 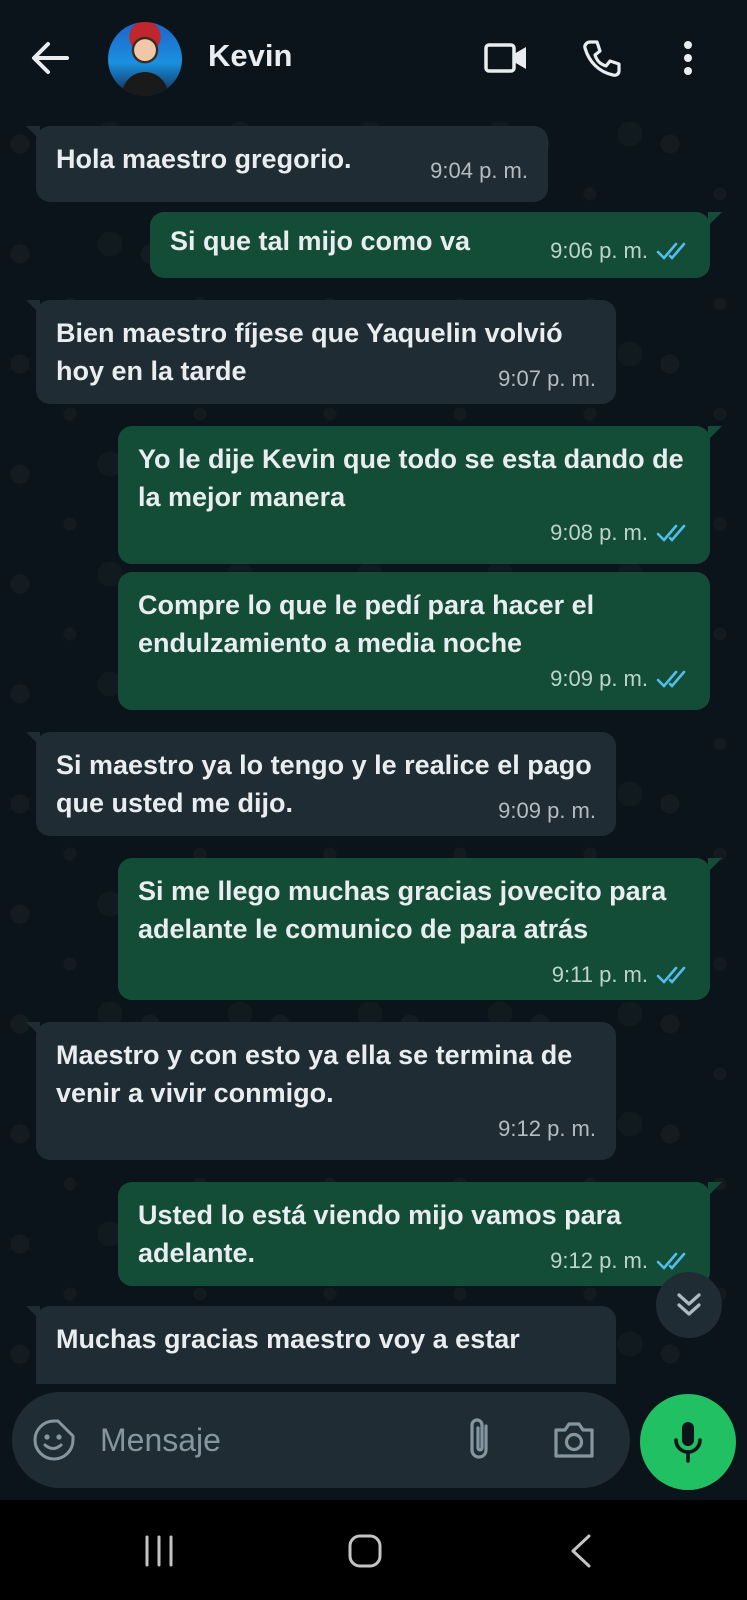 I want to click on paperclip-icon, so click(x=480, y=1440).